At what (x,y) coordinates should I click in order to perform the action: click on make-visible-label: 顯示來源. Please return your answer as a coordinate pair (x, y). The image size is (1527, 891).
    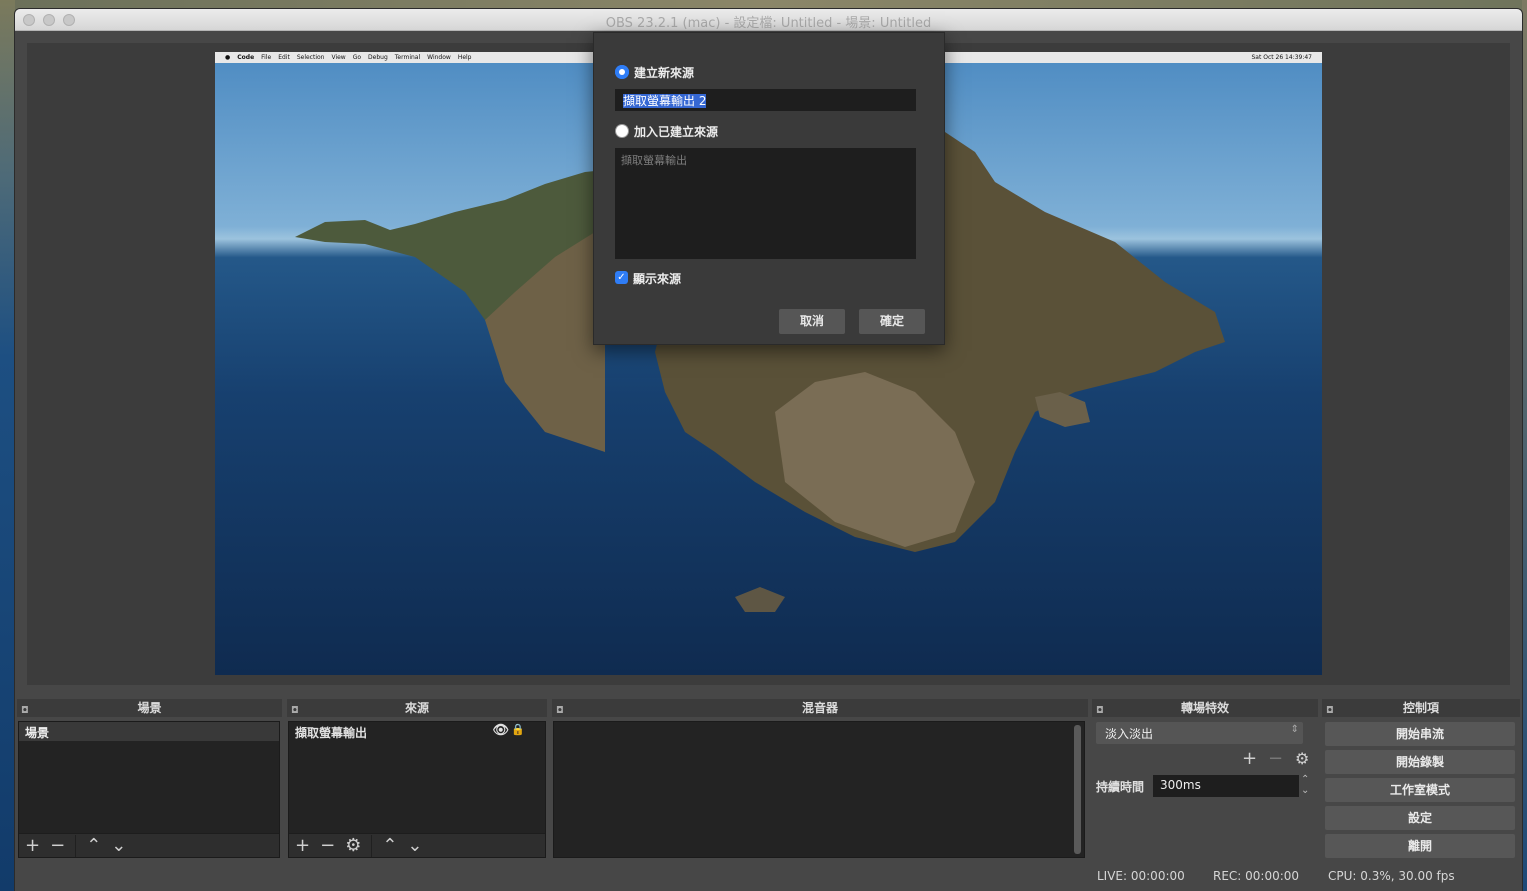
    Looking at the image, I should click on (657, 279).